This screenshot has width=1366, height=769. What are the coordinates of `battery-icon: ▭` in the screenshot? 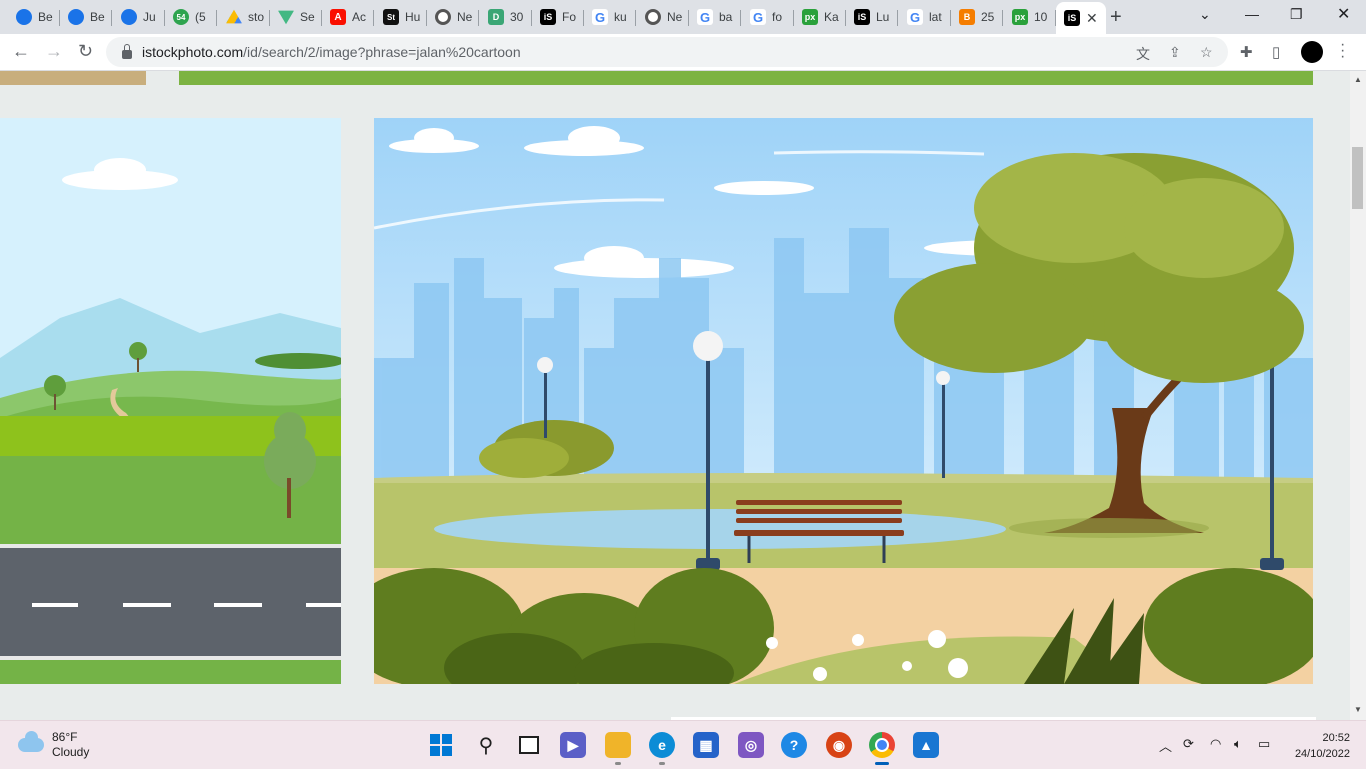 It's located at (1264, 744).